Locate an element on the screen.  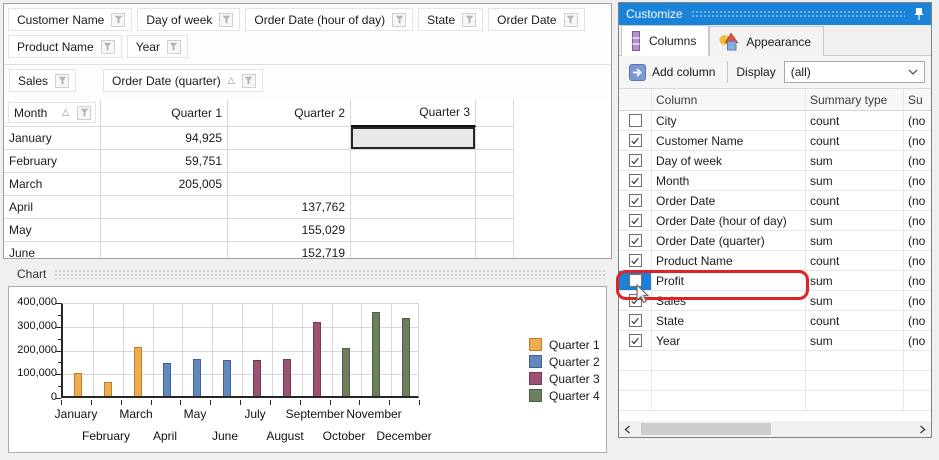
filter-field-state: State is located at coordinates (451, 19).